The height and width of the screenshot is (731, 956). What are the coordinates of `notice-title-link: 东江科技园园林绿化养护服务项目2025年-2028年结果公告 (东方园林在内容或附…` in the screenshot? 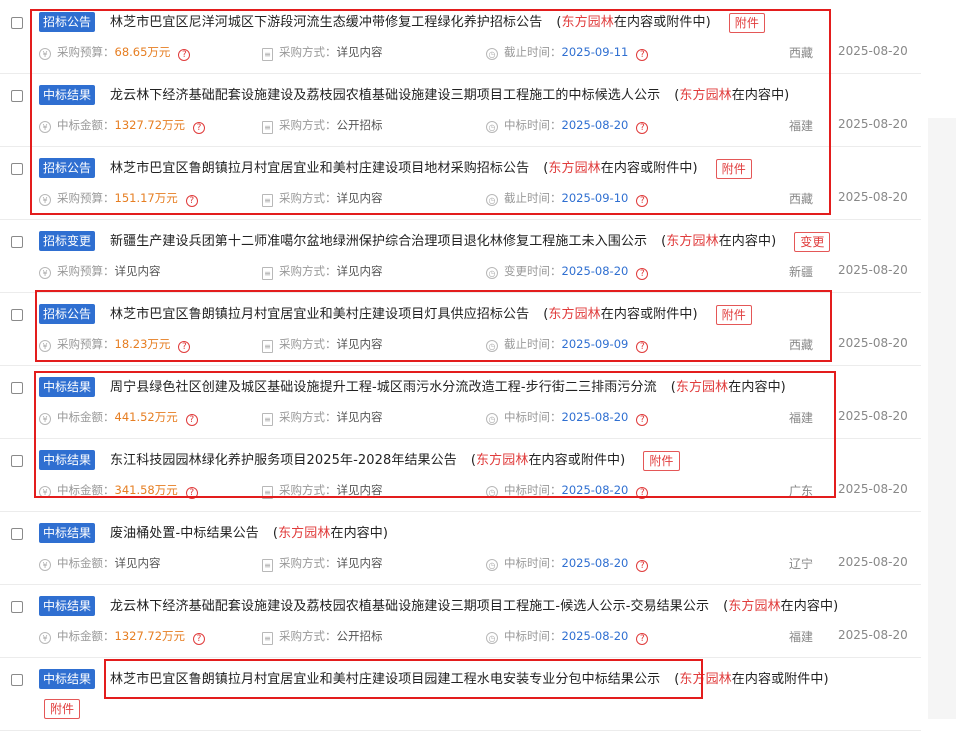 It's located at (395, 460).